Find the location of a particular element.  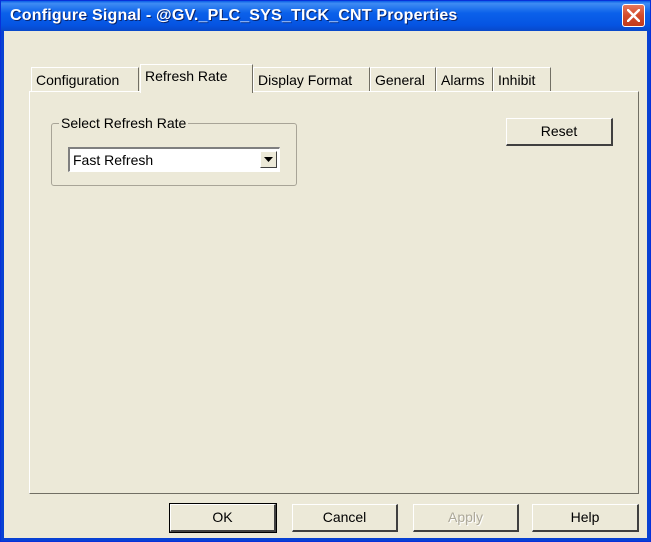

tab-refresh-rate: Refresh Rate is located at coordinates (196, 78).